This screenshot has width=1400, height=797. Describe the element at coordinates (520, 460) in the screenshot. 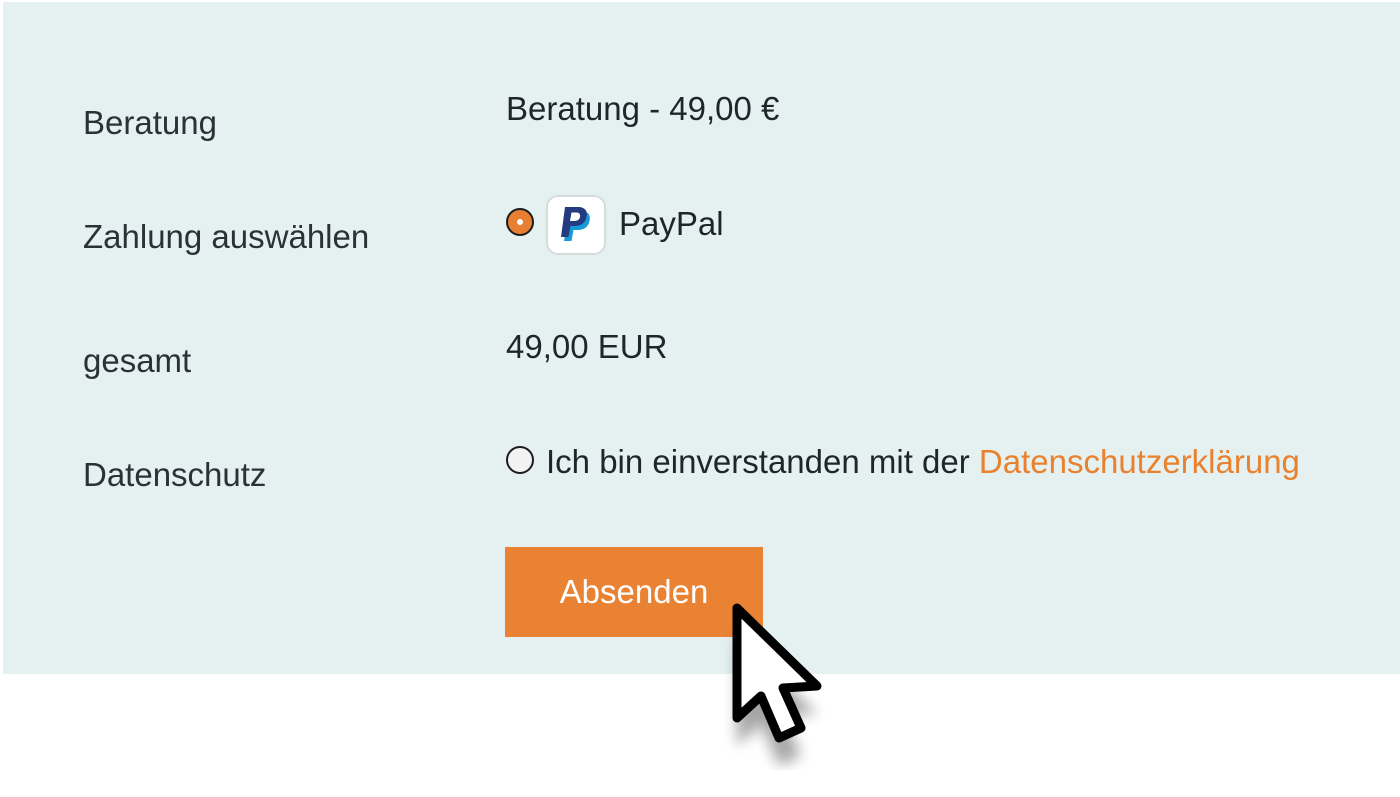

I see `privacy-consent-checkbox` at that location.